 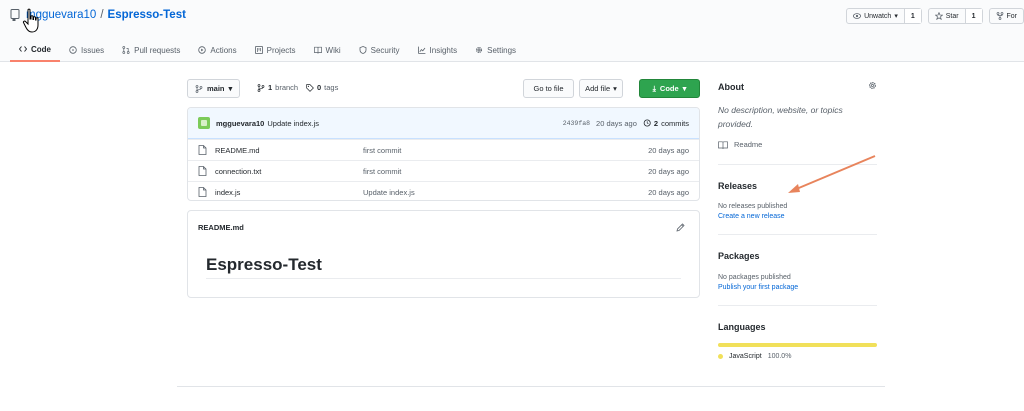 I want to click on commits-history-link: 2 commits, so click(x=666, y=123).